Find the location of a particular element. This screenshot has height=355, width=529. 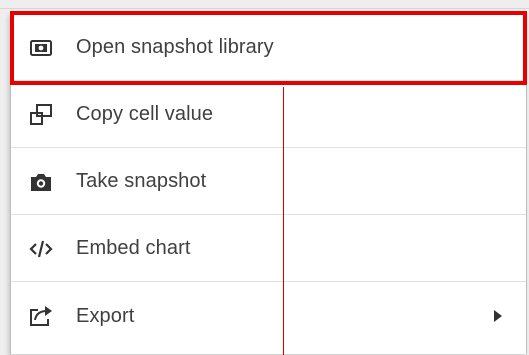

snapshot-library-icon is located at coordinates (41, 48).